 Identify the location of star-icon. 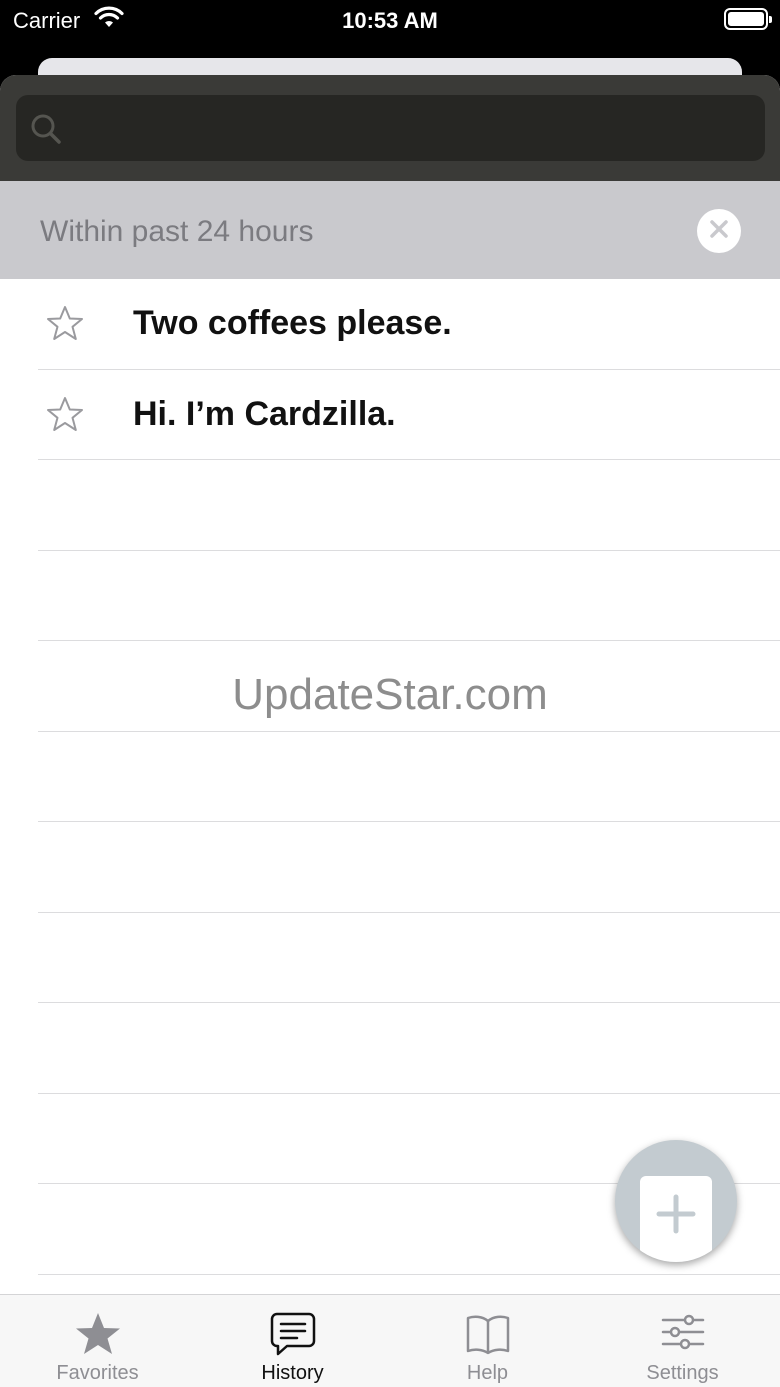
(98, 1336).